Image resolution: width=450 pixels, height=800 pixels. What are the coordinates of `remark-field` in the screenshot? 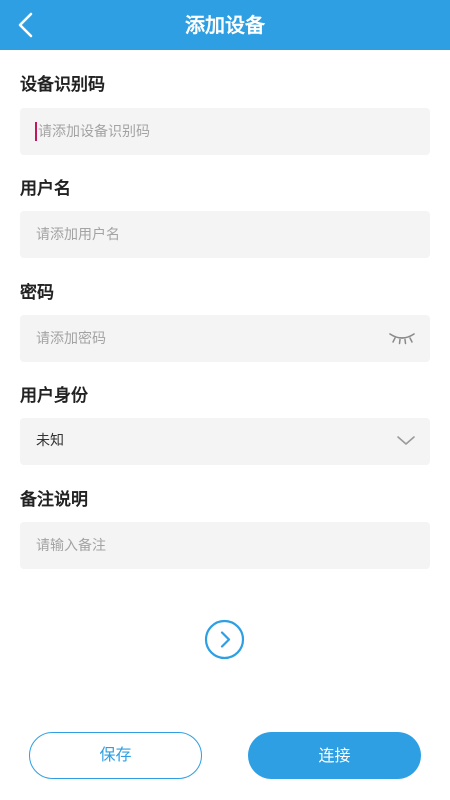 It's located at (225, 545).